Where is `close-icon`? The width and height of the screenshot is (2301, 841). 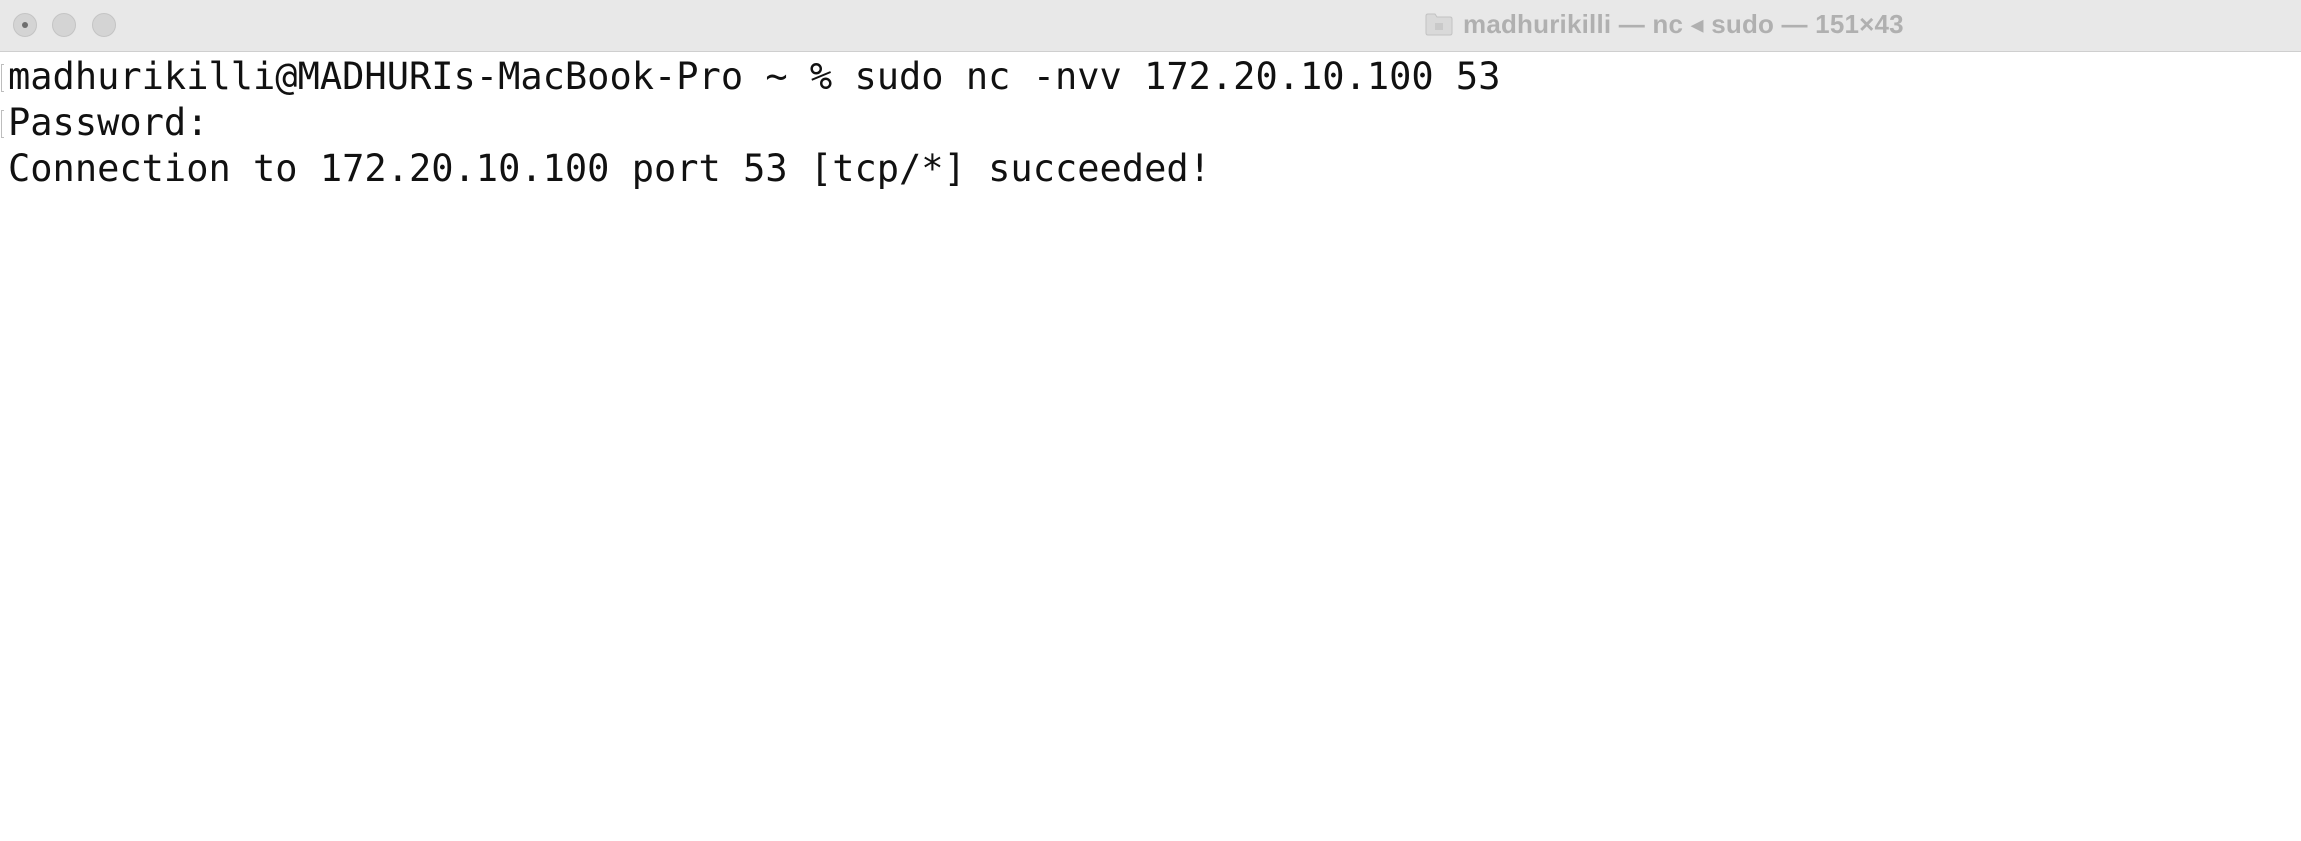
close-icon is located at coordinates (25, 25).